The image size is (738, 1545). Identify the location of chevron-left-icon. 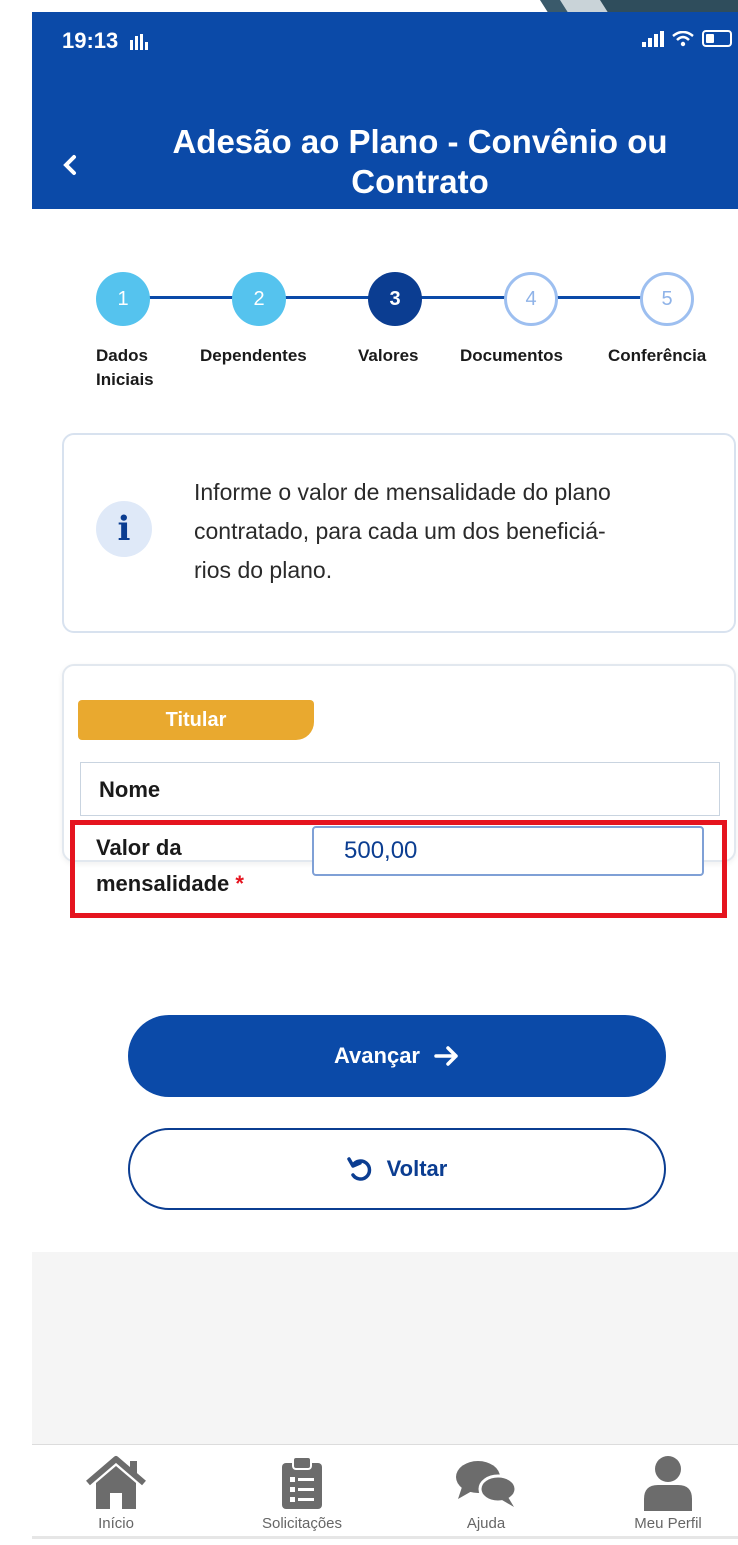
(69, 165).